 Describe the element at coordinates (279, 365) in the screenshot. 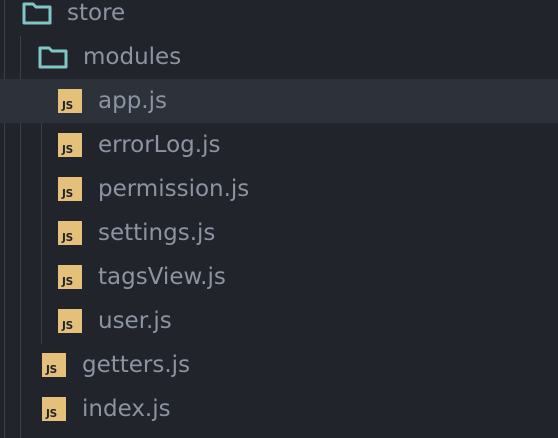

I see `file-getters-js: JS getters.js` at that location.